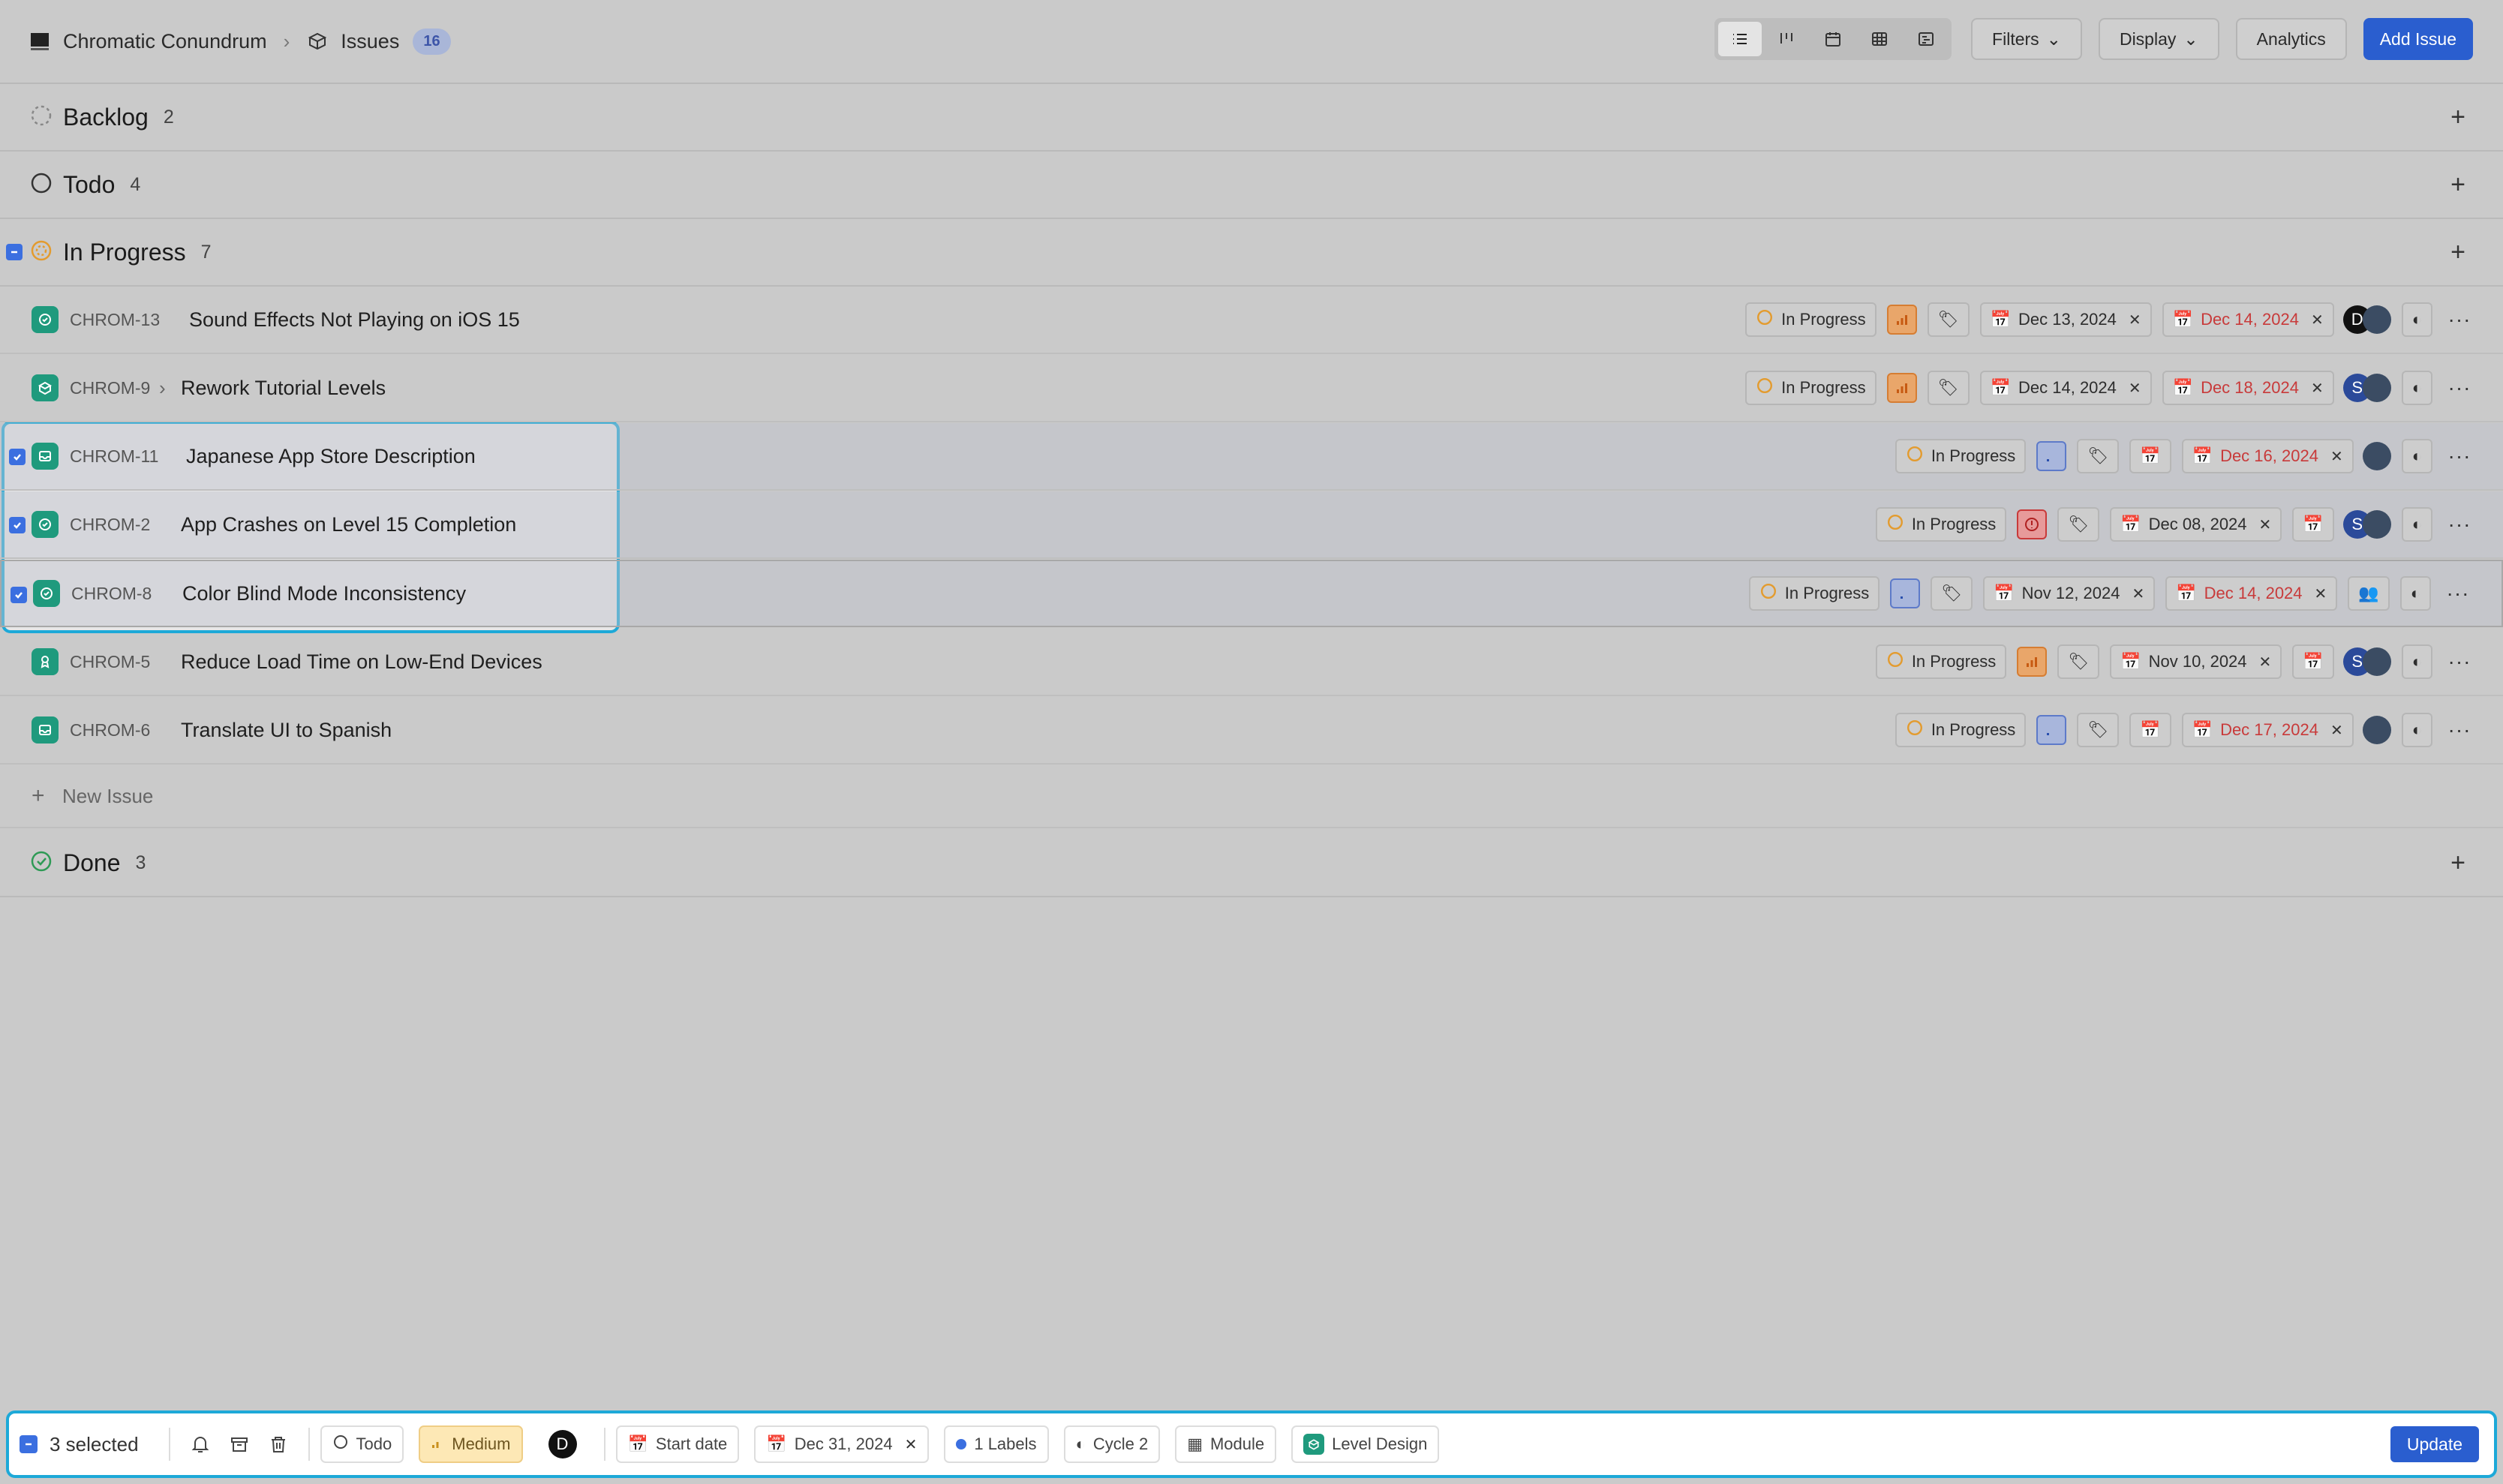  Describe the element at coordinates (1251, 863) in the screenshot. I see `group-header-done: Done 3 +` at that location.